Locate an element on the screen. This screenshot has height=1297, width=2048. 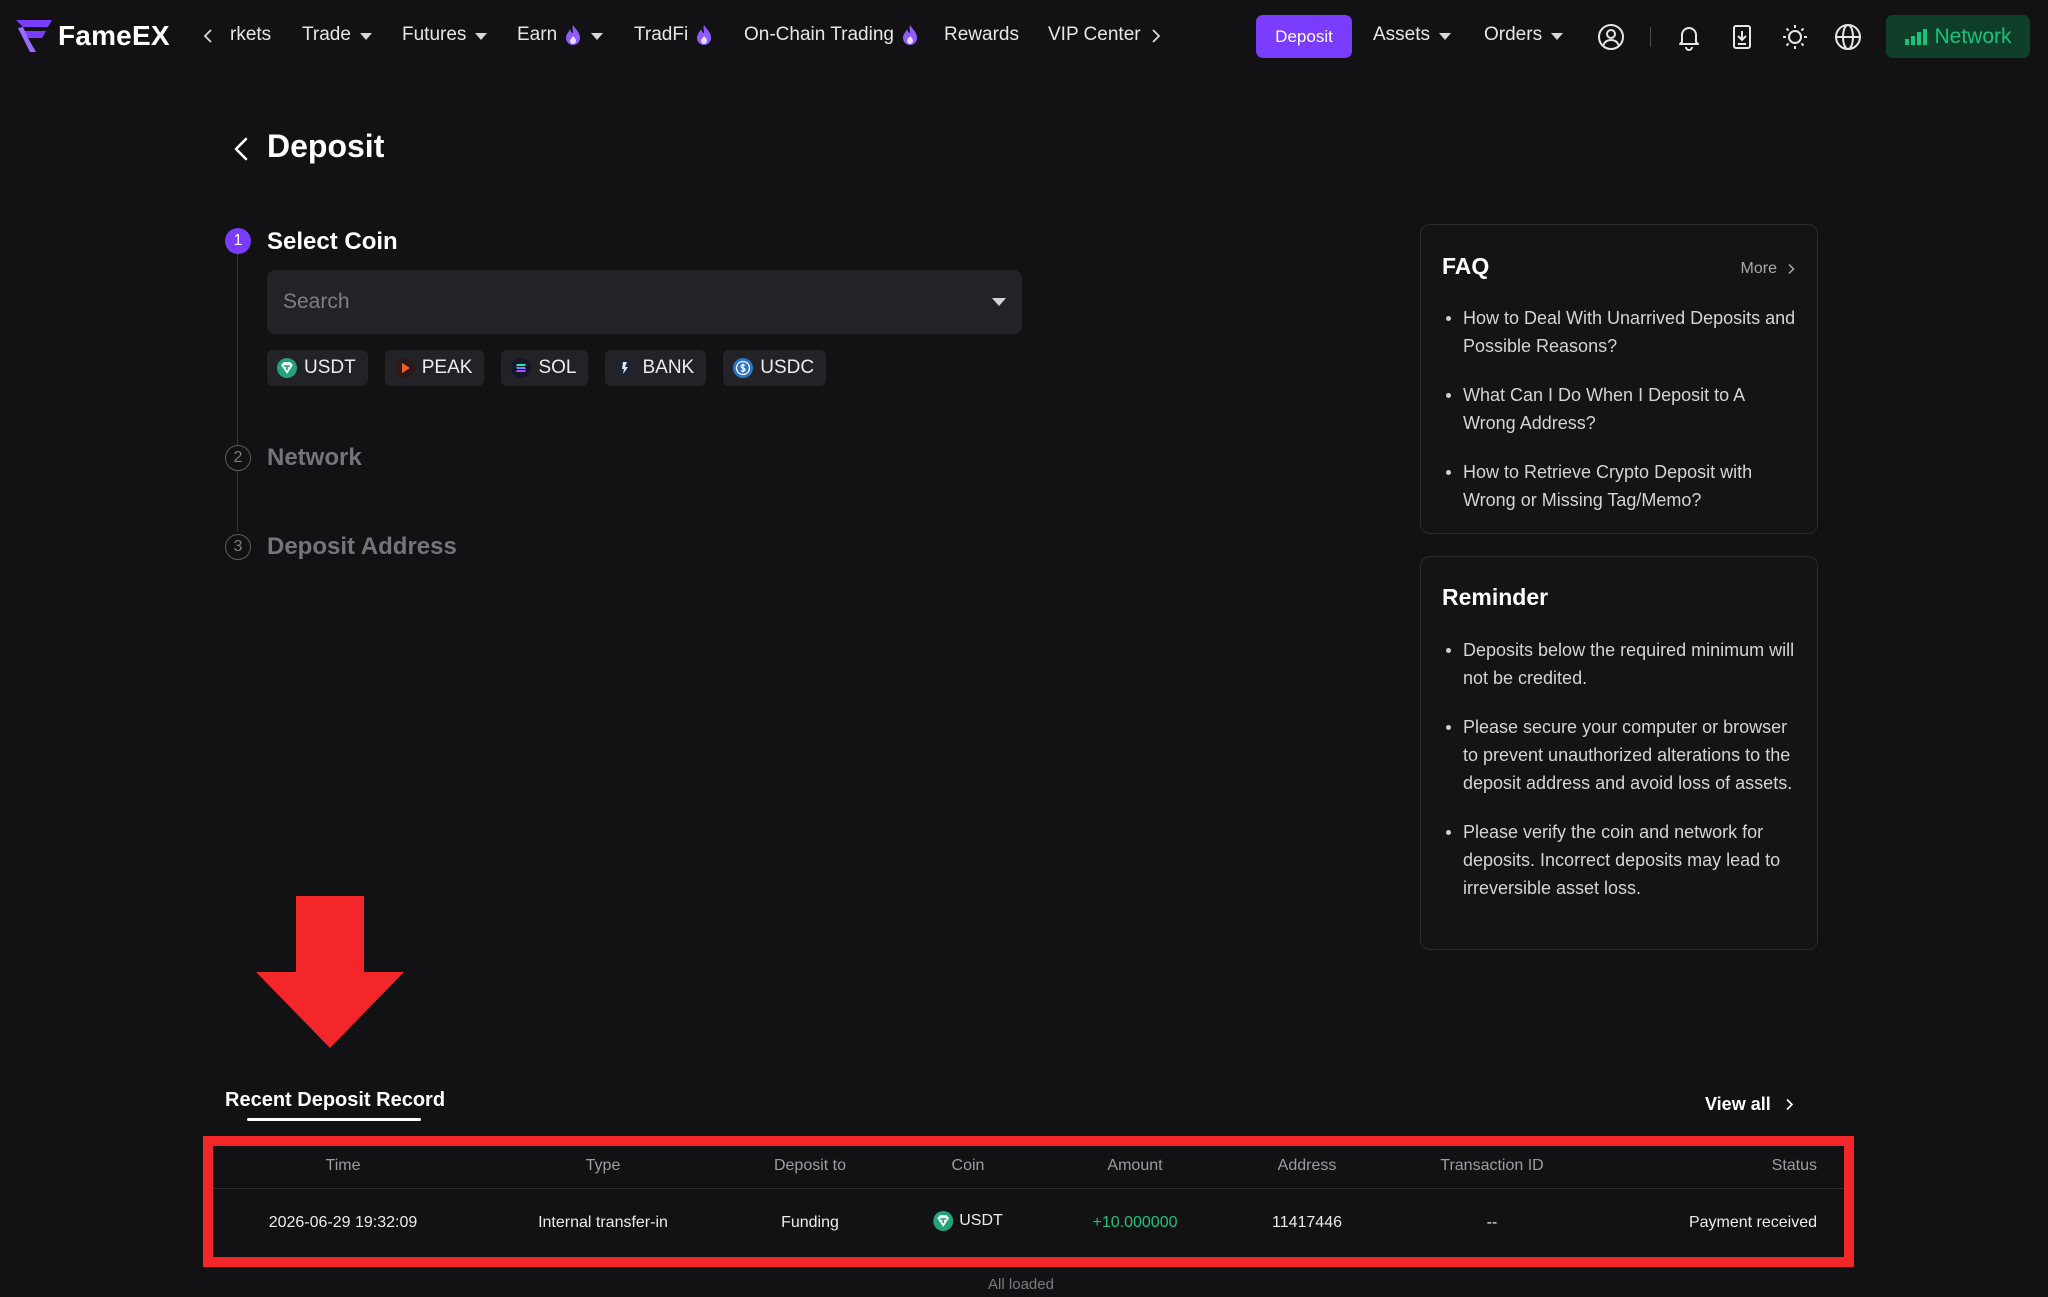
cell-time: 2026-06-29 19:32:09 is located at coordinates (343, 1222).